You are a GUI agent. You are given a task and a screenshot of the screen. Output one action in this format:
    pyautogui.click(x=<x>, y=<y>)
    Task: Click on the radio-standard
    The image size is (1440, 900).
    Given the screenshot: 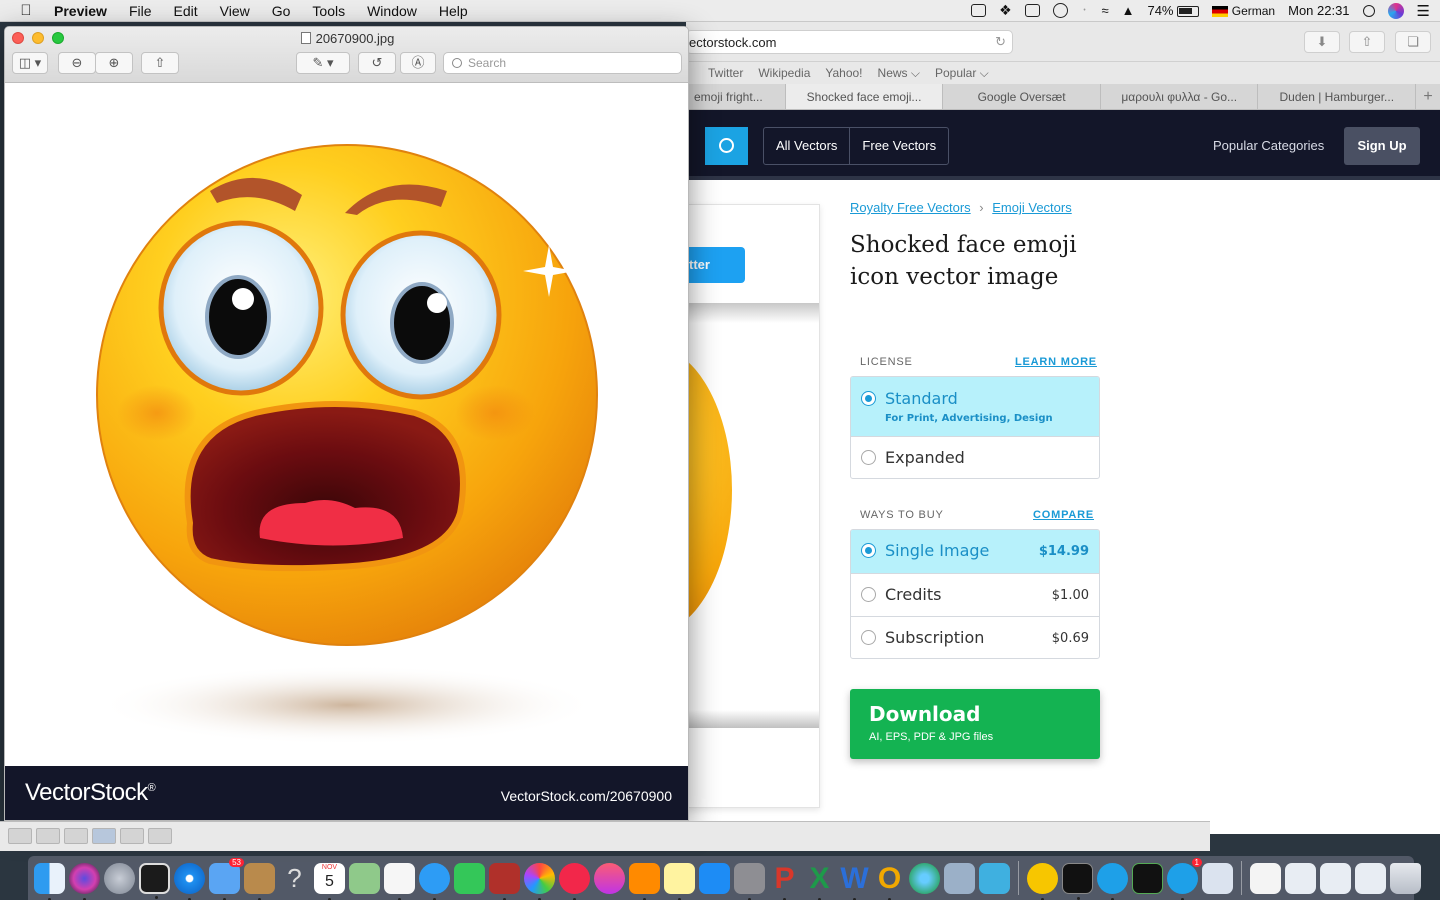 What is the action you would take?
    pyautogui.click(x=868, y=398)
    